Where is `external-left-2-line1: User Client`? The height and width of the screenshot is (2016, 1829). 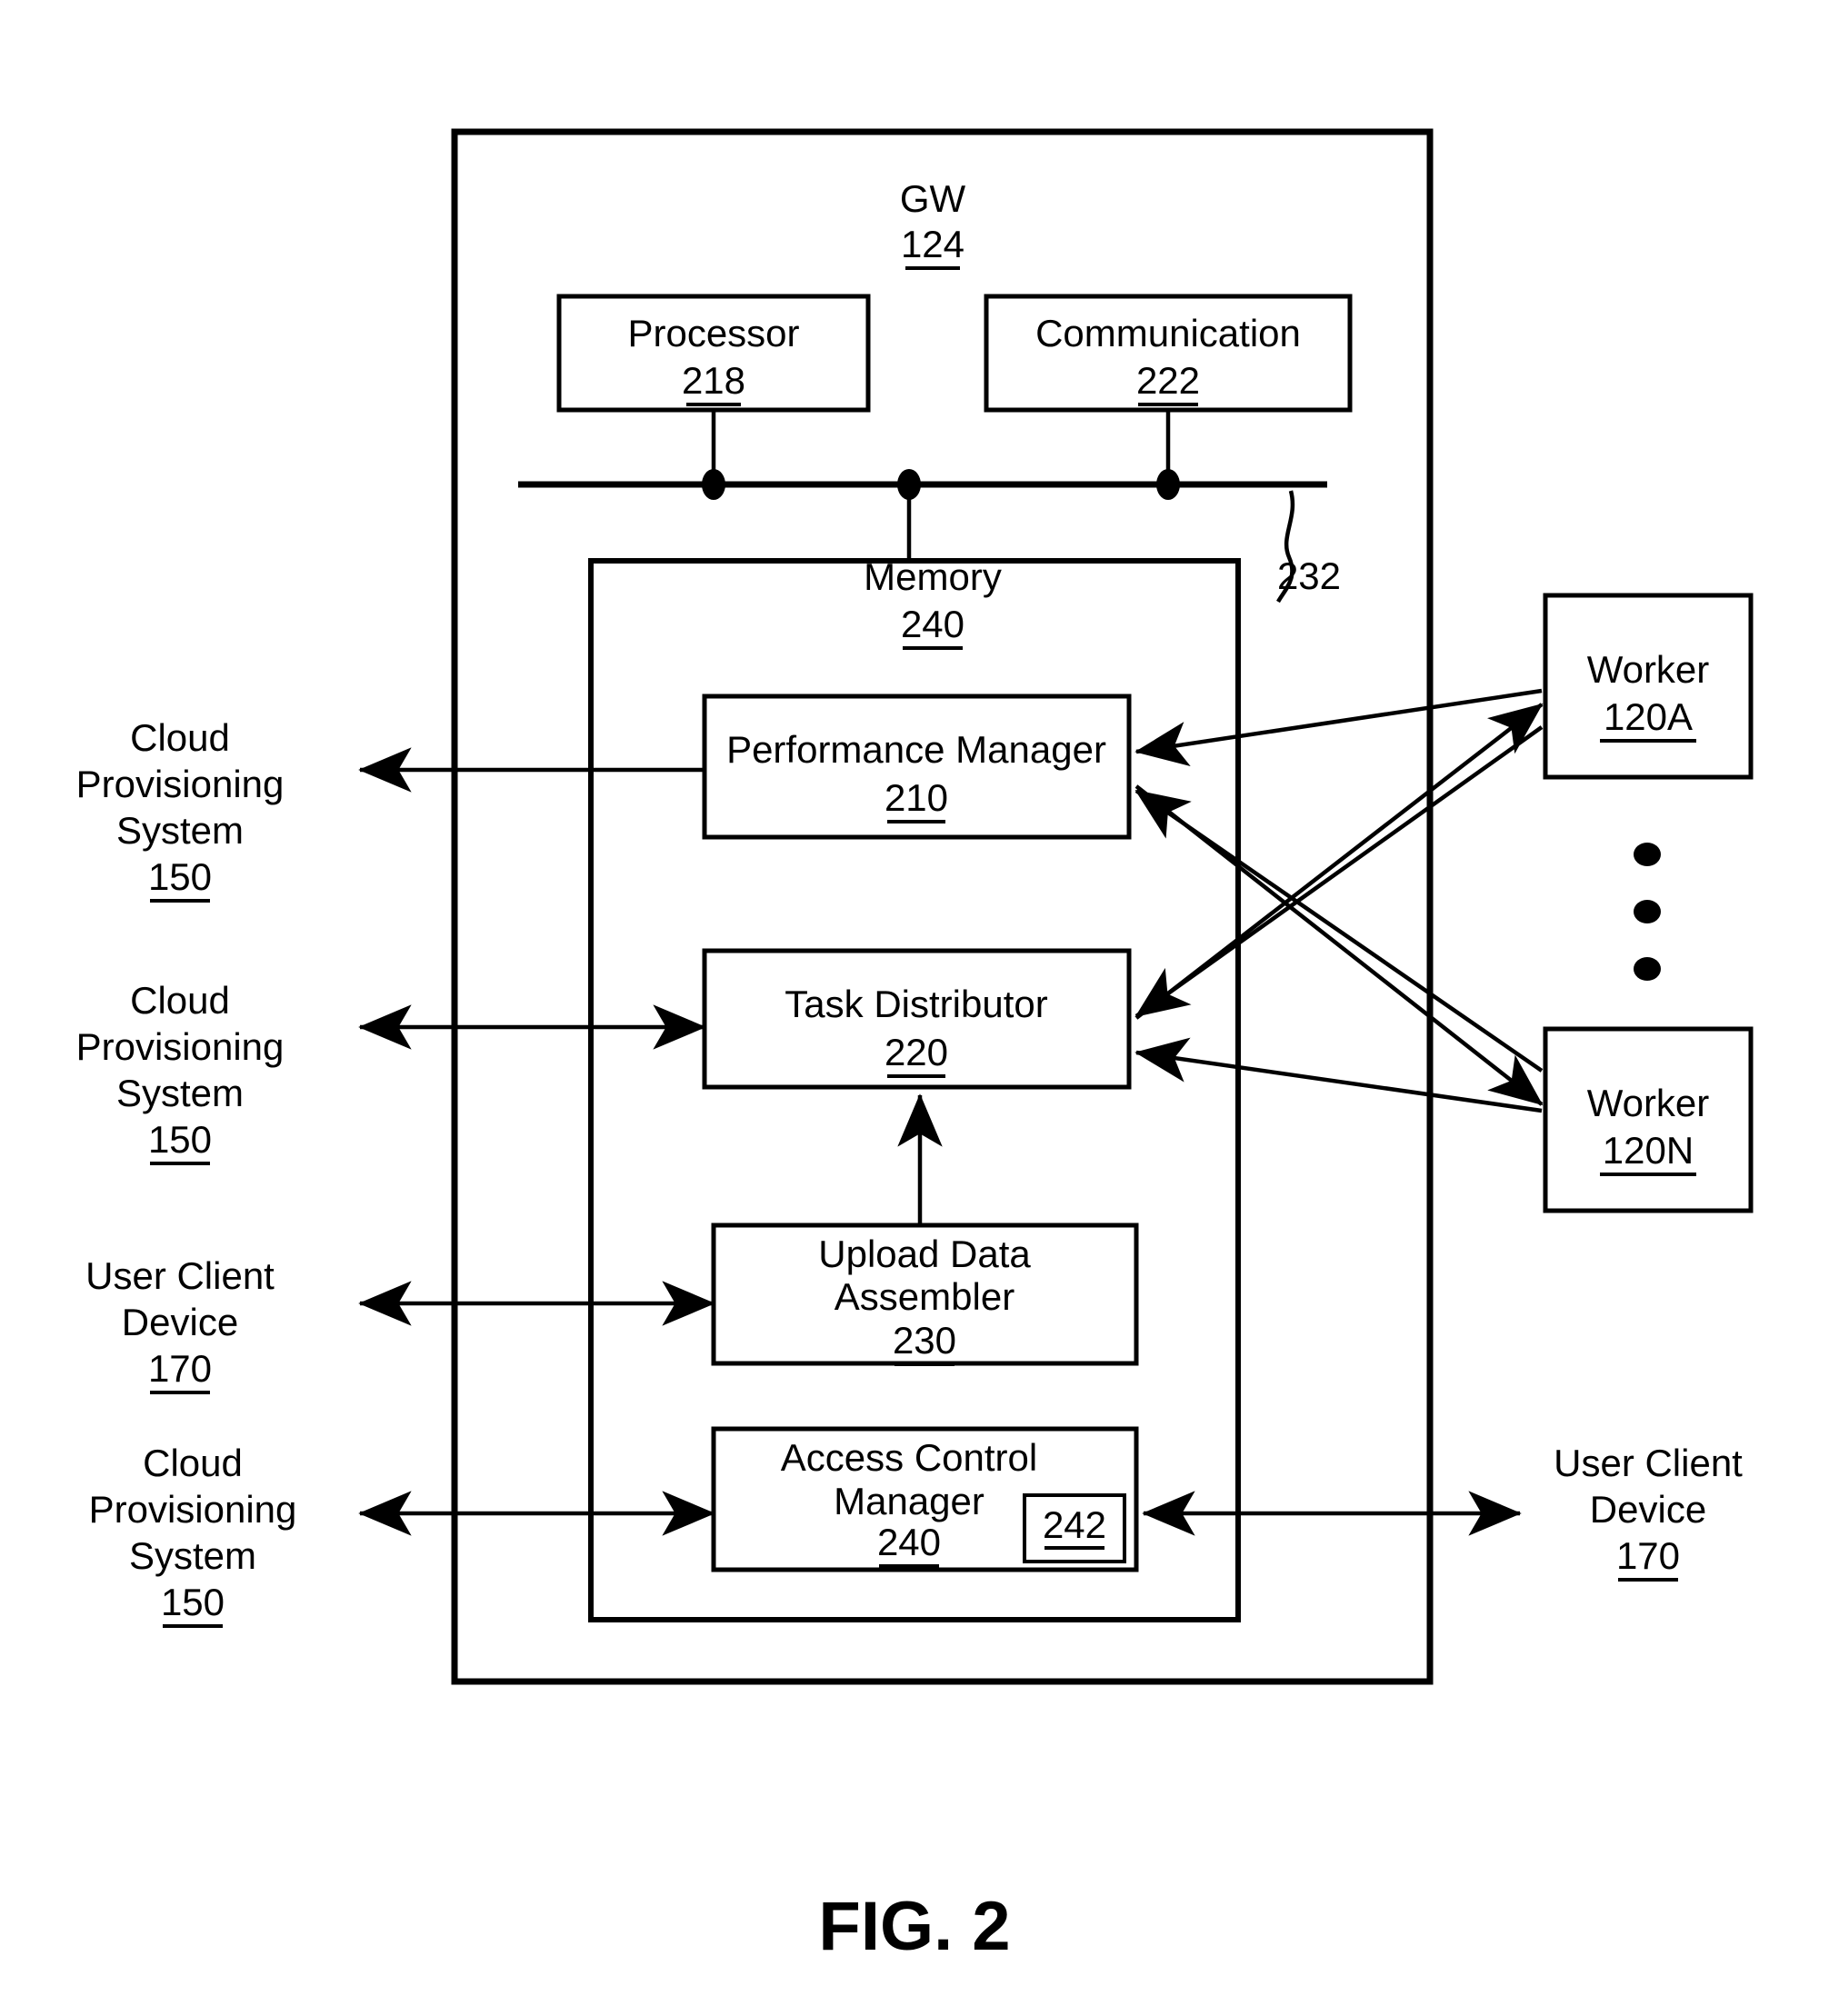
external-left-2-line1: User Client is located at coordinates (180, 1275).